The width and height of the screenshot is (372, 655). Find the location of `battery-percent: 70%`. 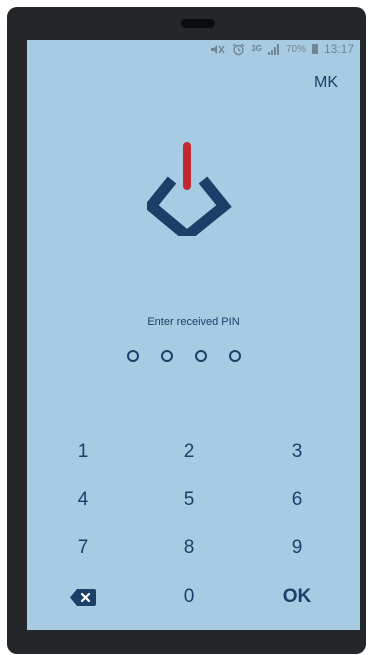

battery-percent: 70% is located at coordinates (295, 49).